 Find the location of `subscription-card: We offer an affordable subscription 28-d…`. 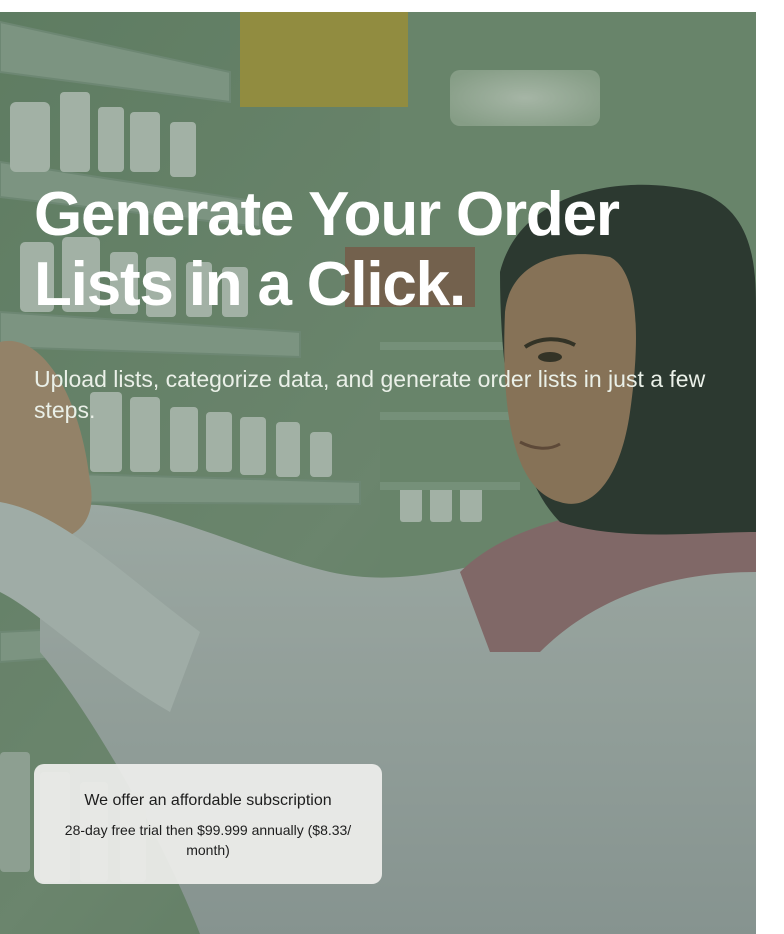

subscription-card: We offer an affordable subscription 28-d… is located at coordinates (208, 824).